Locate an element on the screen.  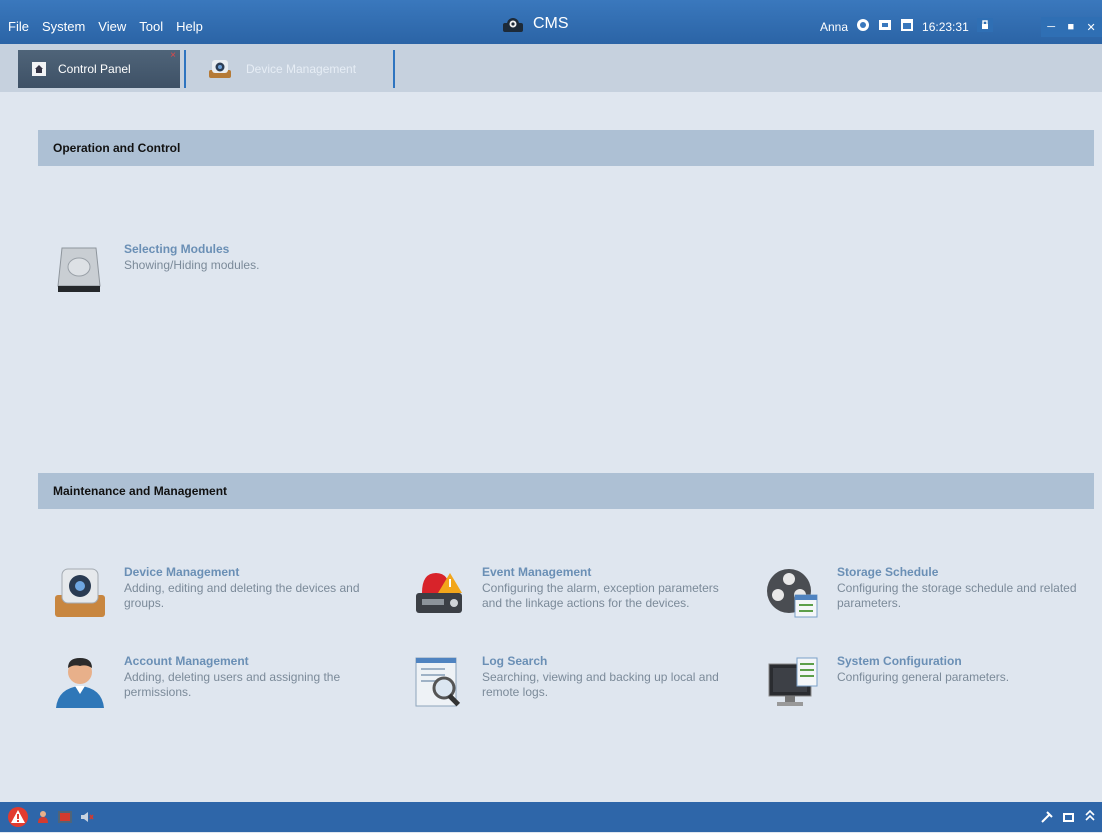
close-icon: ✕ is located at coordinates (1091, 27).